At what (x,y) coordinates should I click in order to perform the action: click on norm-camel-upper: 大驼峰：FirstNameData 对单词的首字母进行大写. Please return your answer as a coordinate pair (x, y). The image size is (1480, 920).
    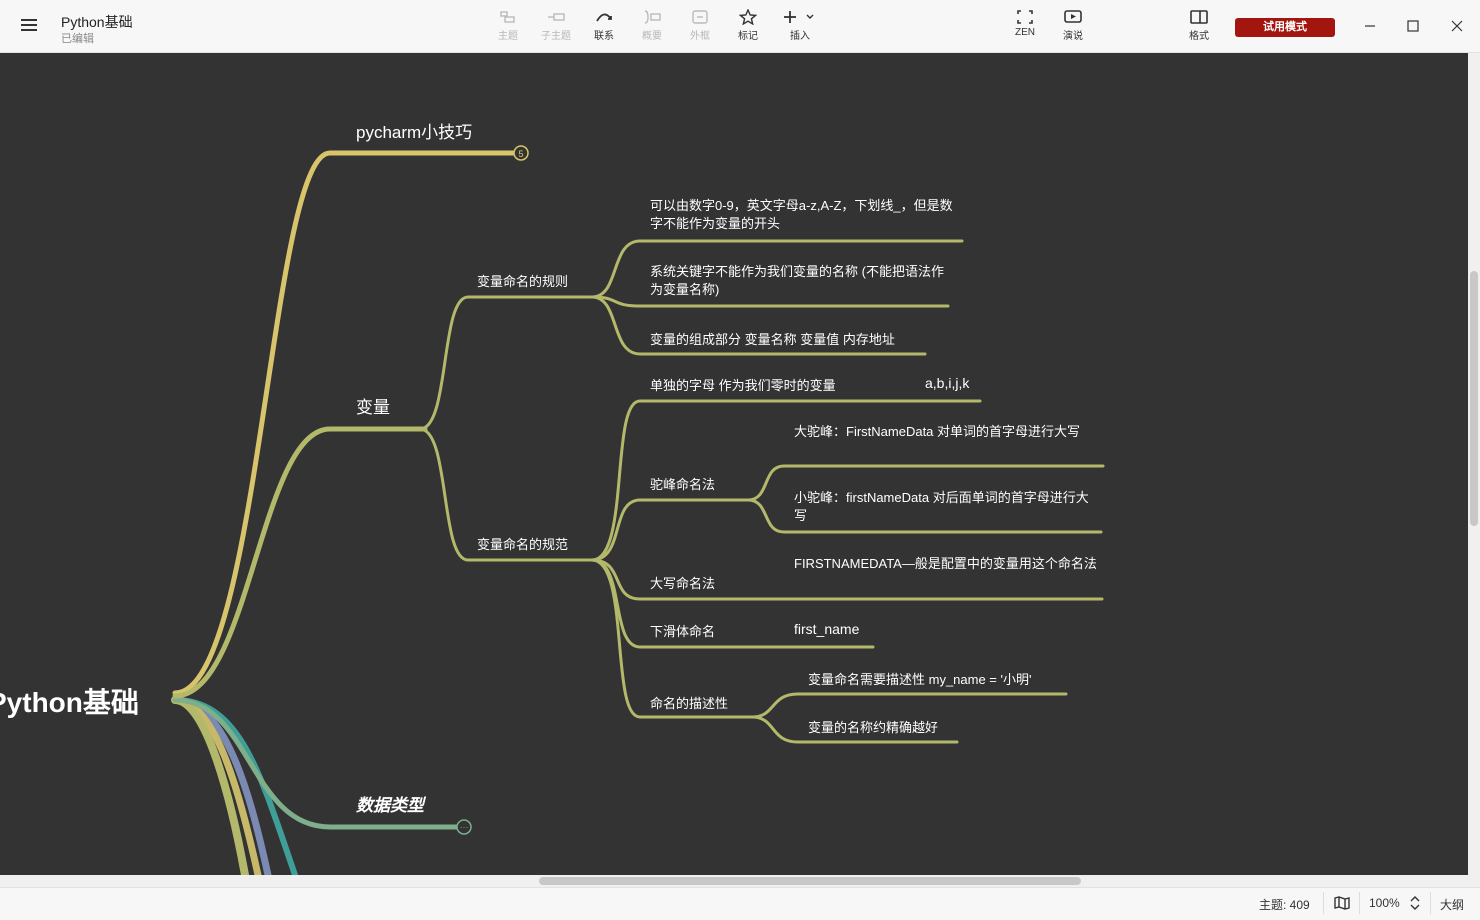
    Looking at the image, I should click on (946, 432).